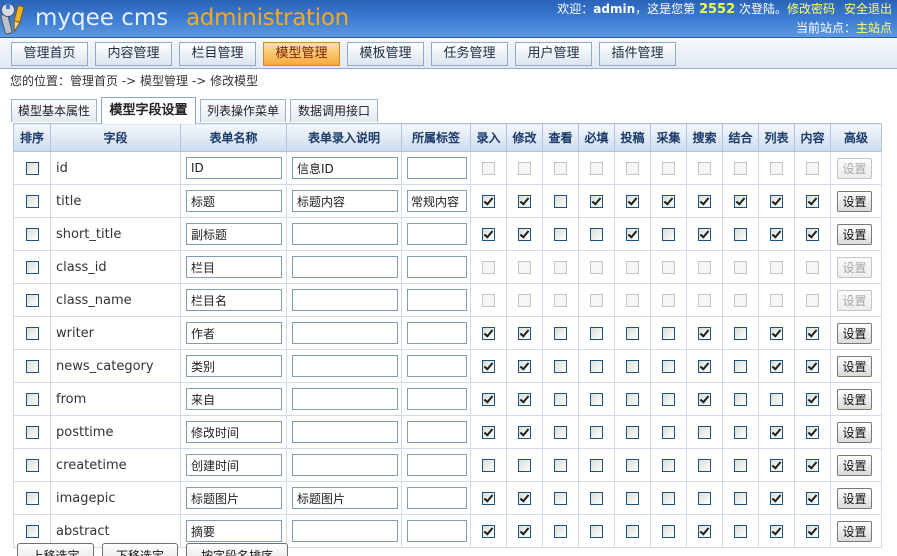 The height and width of the screenshot is (556, 897). What do you see at coordinates (868, 9) in the screenshot?
I see `logout-link: 安全退出` at bounding box center [868, 9].